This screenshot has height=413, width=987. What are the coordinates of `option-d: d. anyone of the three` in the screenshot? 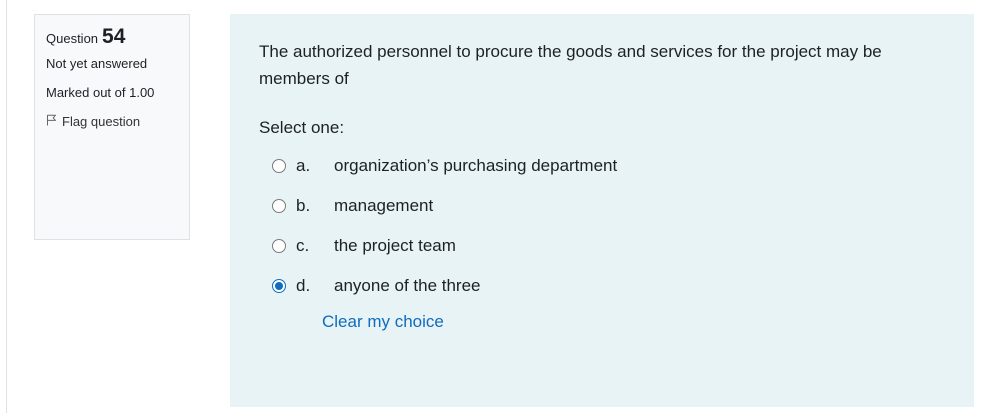 It's located at (609, 286).